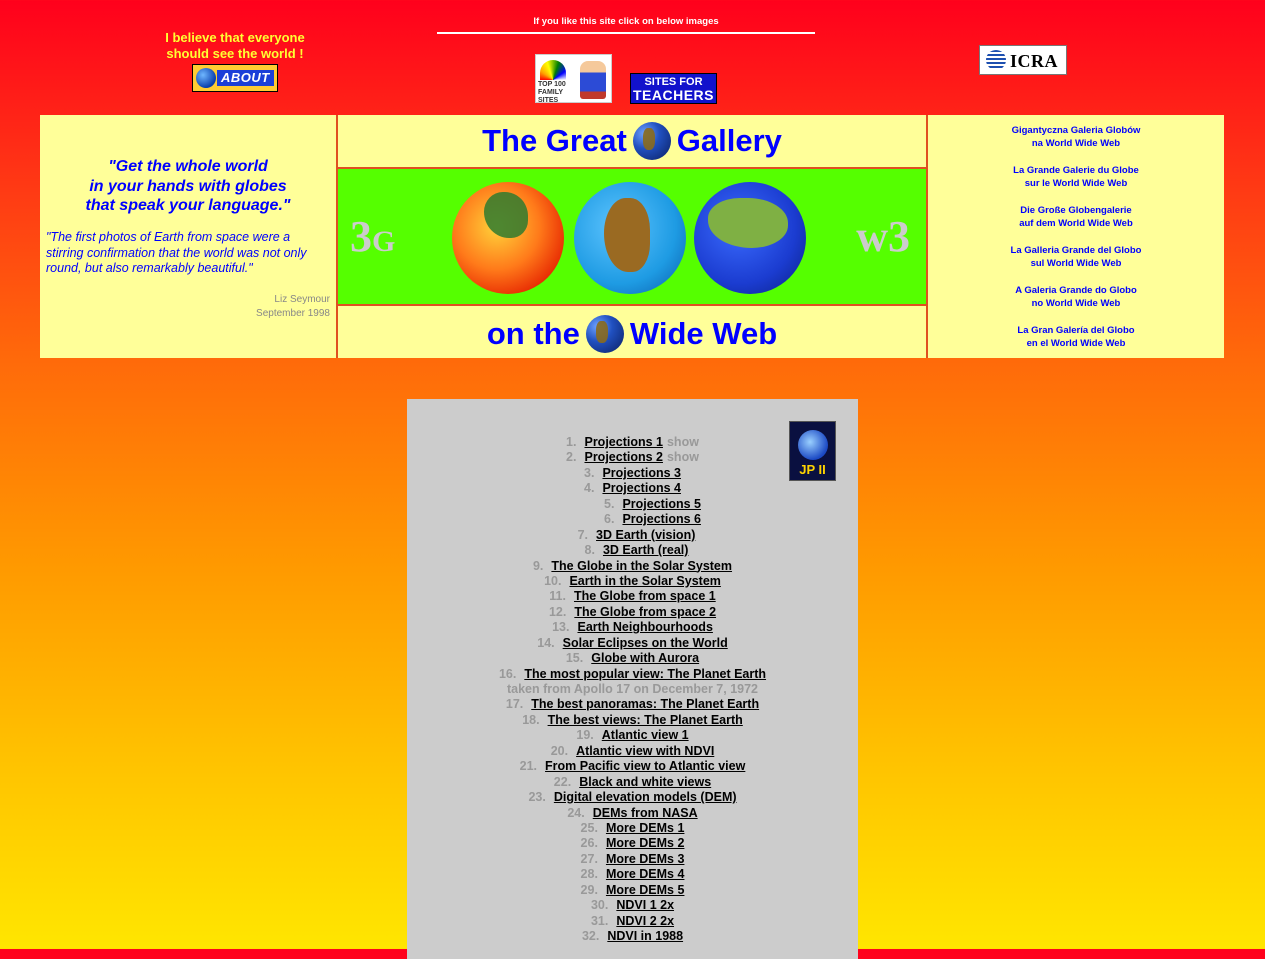 This screenshot has height=959, width=1265. Describe the element at coordinates (235, 78) in the screenshot. I see `about-button: ABOUT` at that location.